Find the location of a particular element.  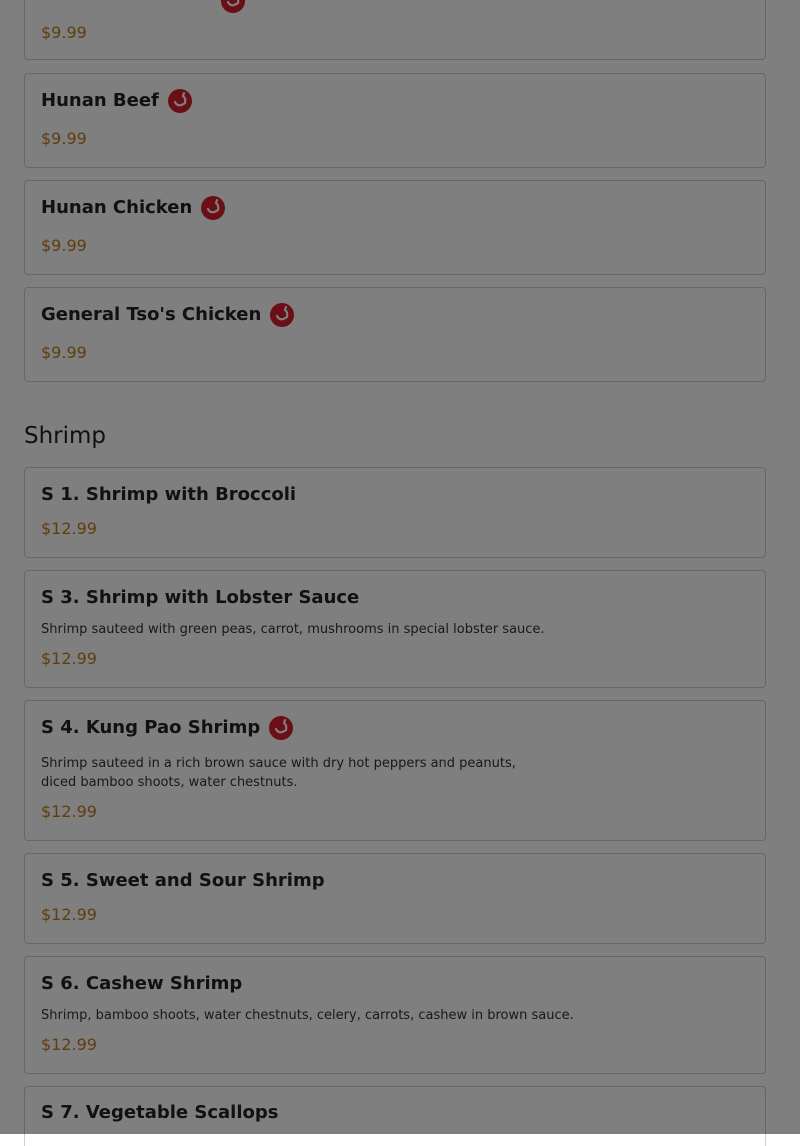

menu-item-card: Hunan Chicken $9.99 is located at coordinates (395, 227).